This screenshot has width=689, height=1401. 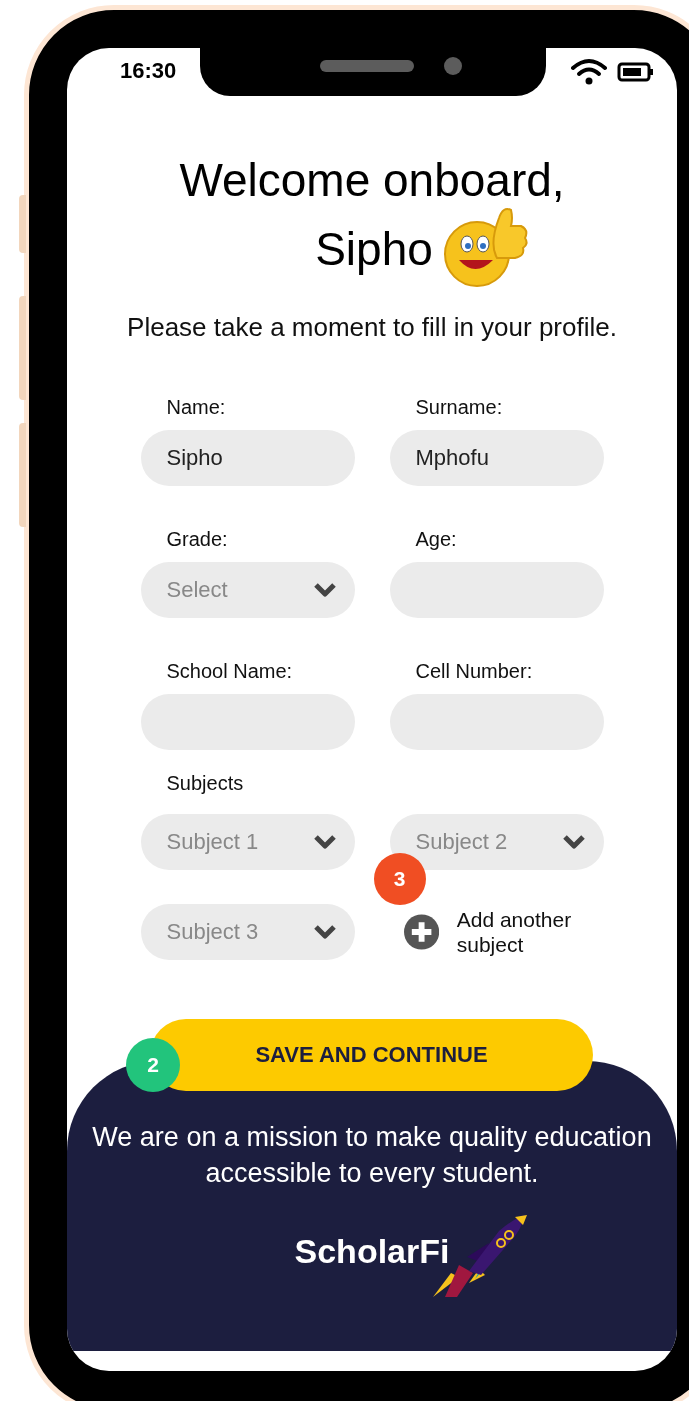 I want to click on heading-name: Sipho, so click(x=374, y=249).